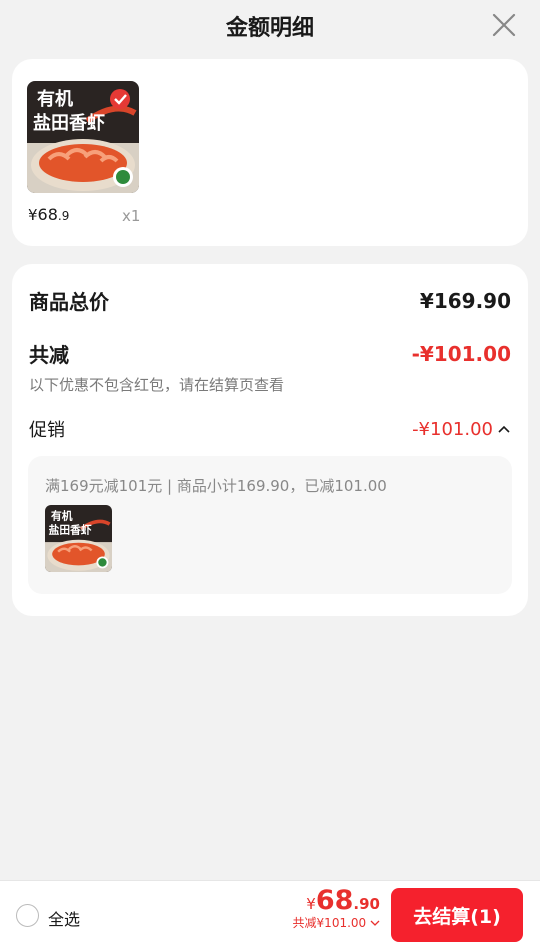  I want to click on promo-value: -¥101.00, so click(452, 429).